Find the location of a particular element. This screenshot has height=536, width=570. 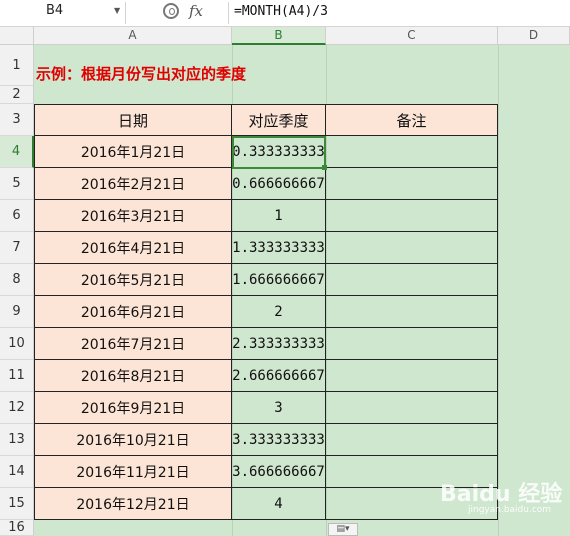

formula-input: =MONTH(A4)/3 is located at coordinates (281, 11).